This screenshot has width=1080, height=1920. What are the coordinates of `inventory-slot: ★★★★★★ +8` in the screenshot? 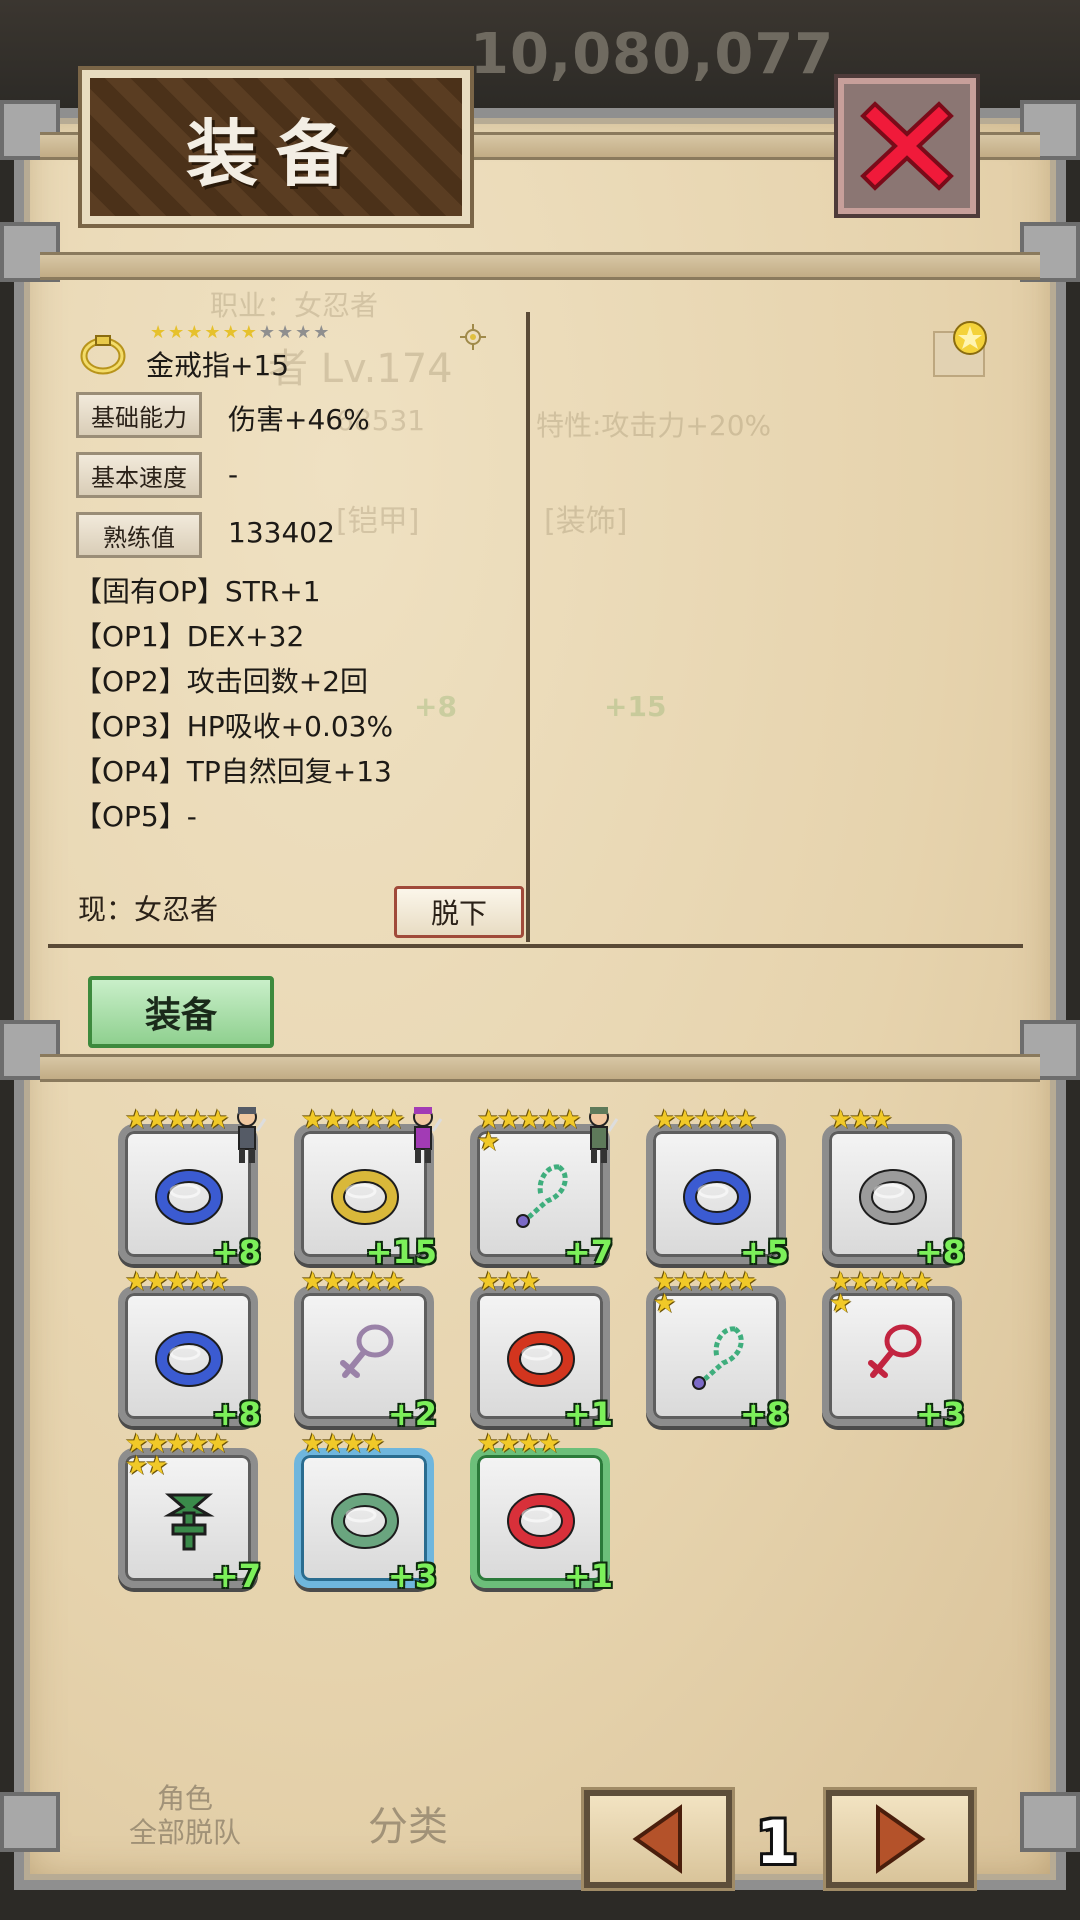 It's located at (717, 1351).